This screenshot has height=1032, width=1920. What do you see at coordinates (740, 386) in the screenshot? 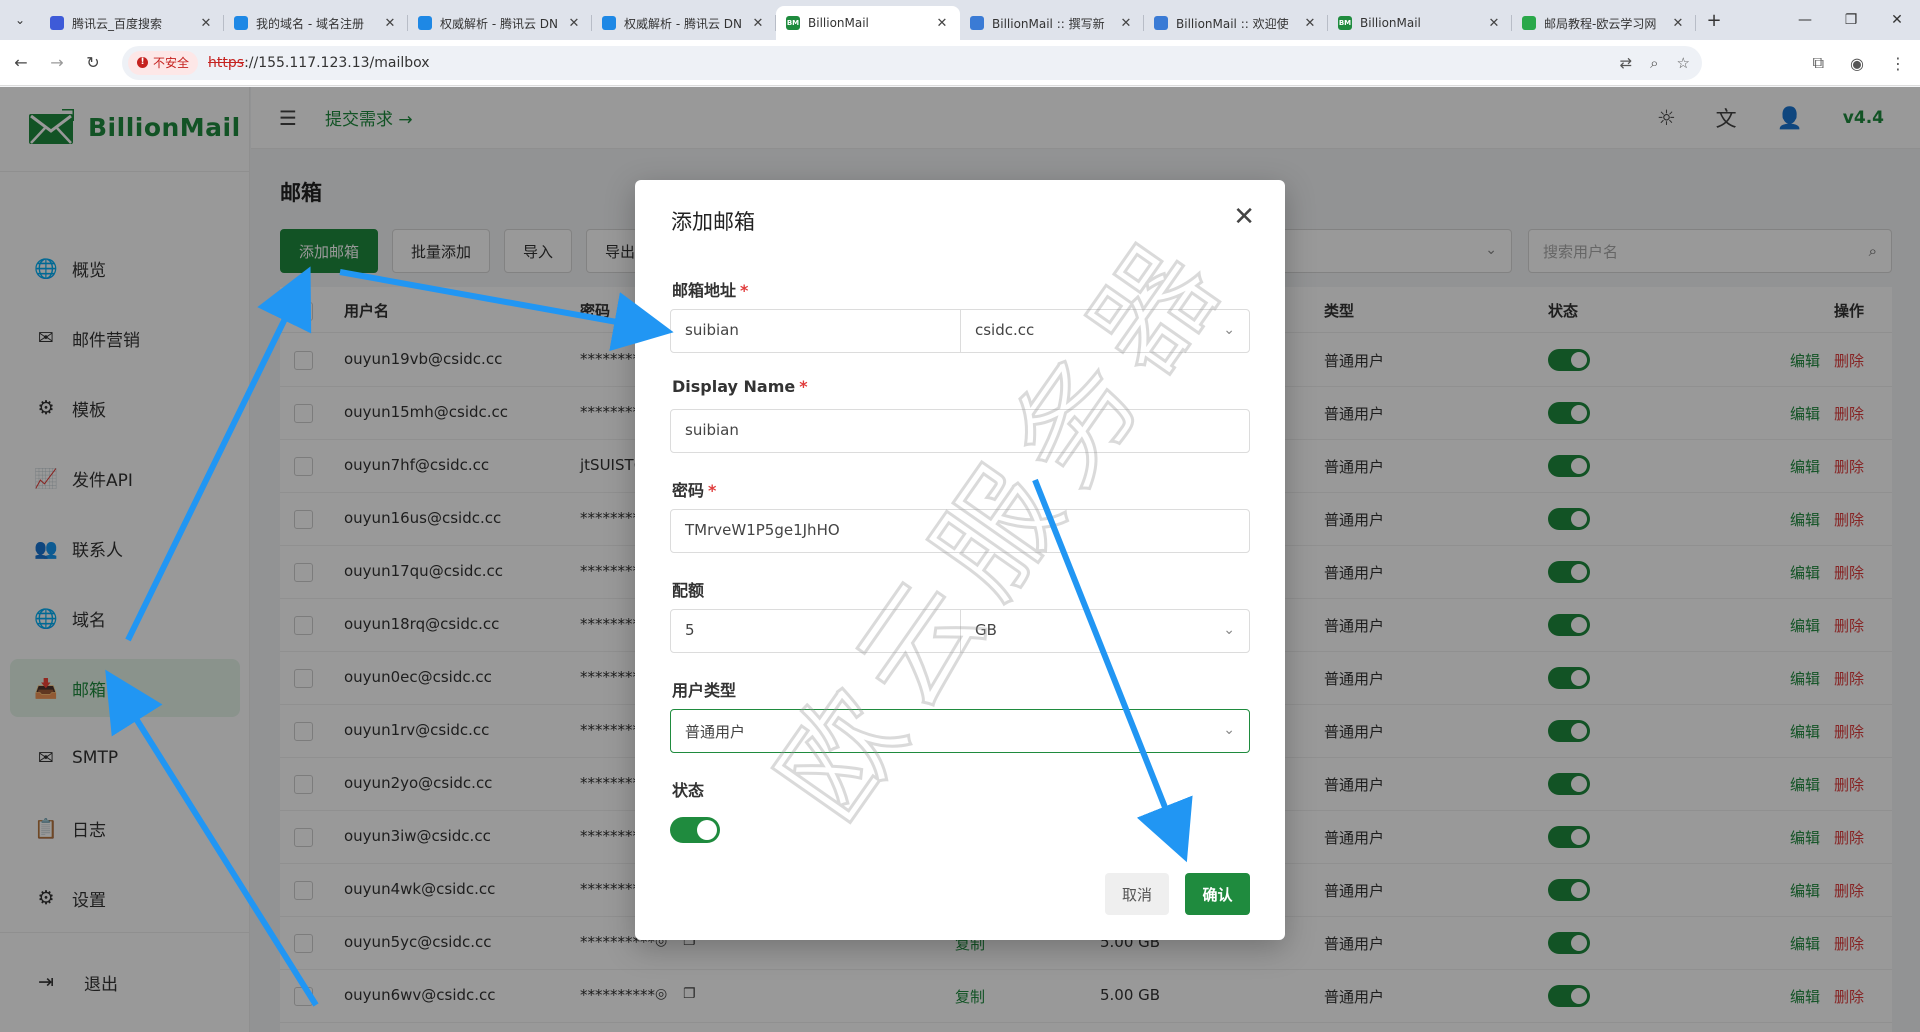
I see `display-name-label: Display Name *` at bounding box center [740, 386].